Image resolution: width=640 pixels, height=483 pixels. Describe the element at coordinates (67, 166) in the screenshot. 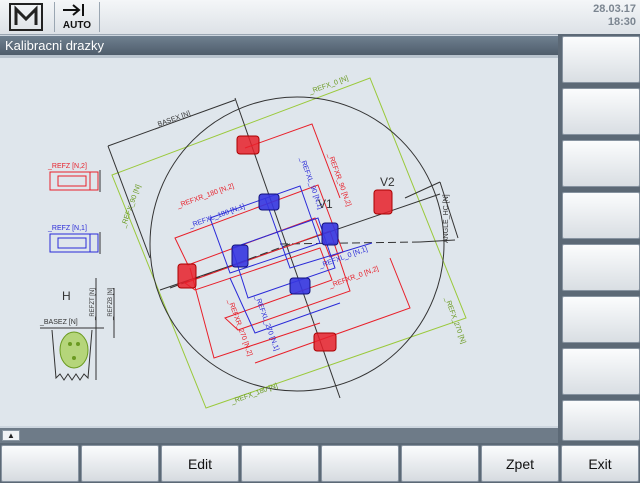

I see `label-refz-2: _REFZ [N,2]` at that location.